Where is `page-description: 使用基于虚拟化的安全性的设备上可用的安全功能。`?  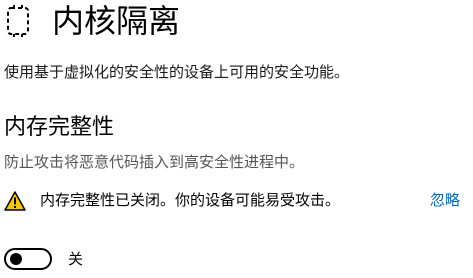
page-description: 使用基于虚拟化的安全性的设备上可用的安全功能。 is located at coordinates (177, 72).